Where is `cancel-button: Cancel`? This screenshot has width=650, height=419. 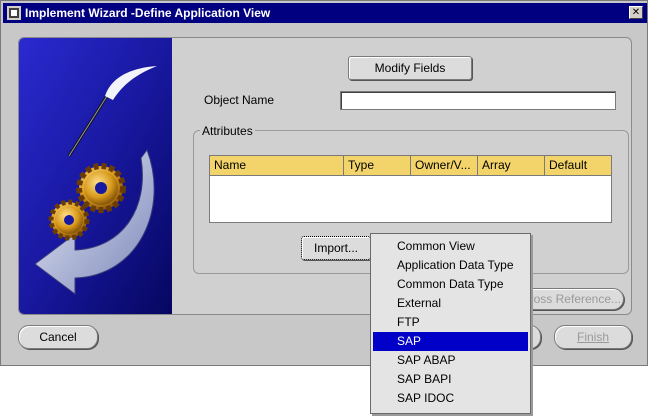
cancel-button: Cancel is located at coordinates (58, 337).